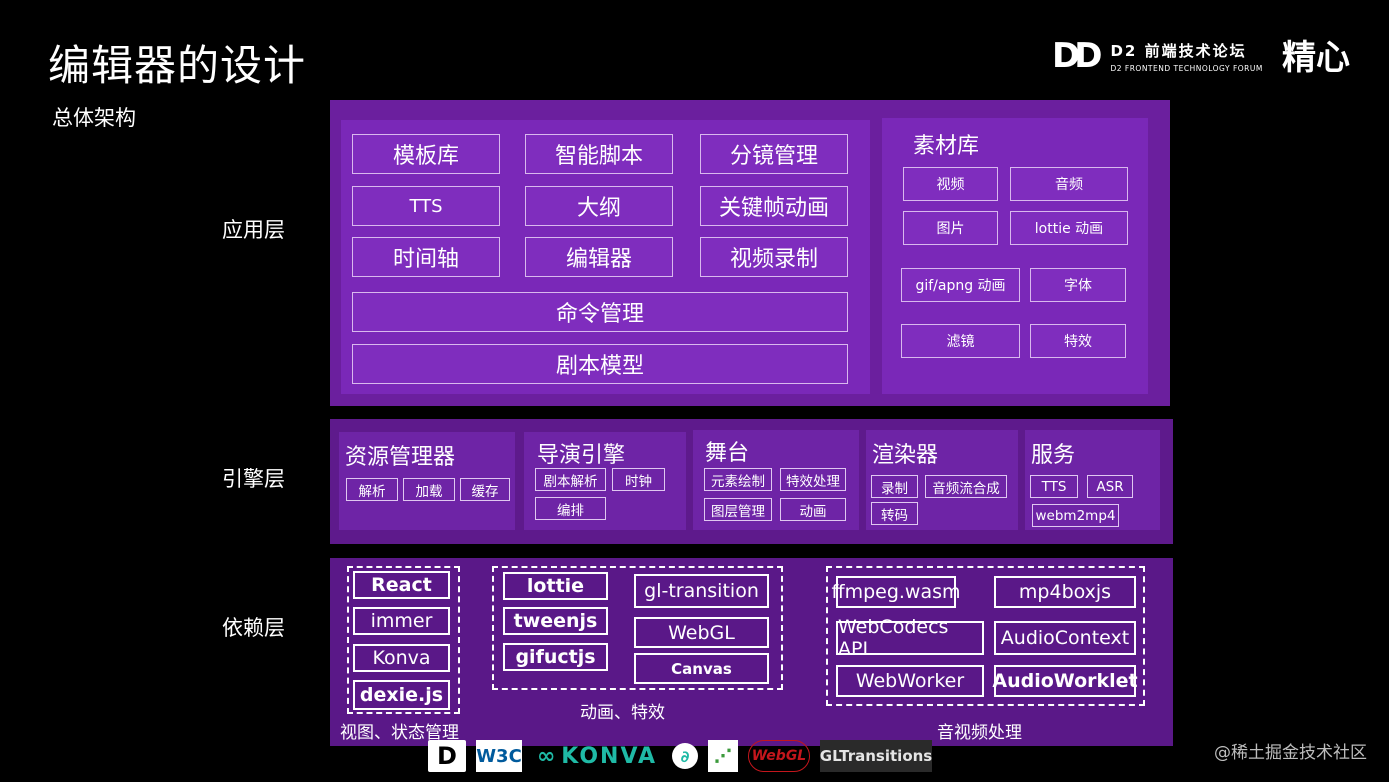  I want to click on module-smart-script: 智能脚本, so click(599, 154).